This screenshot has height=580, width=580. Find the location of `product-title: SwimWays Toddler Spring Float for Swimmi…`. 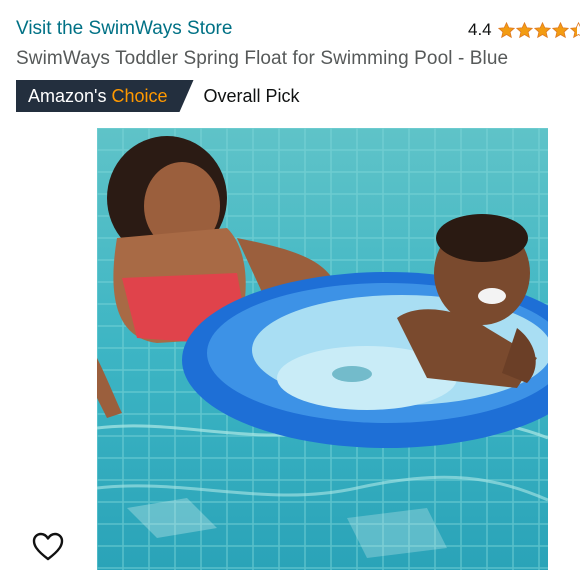

product-title: SwimWays Toddler Spring Float for Swimmi… is located at coordinates (262, 58).